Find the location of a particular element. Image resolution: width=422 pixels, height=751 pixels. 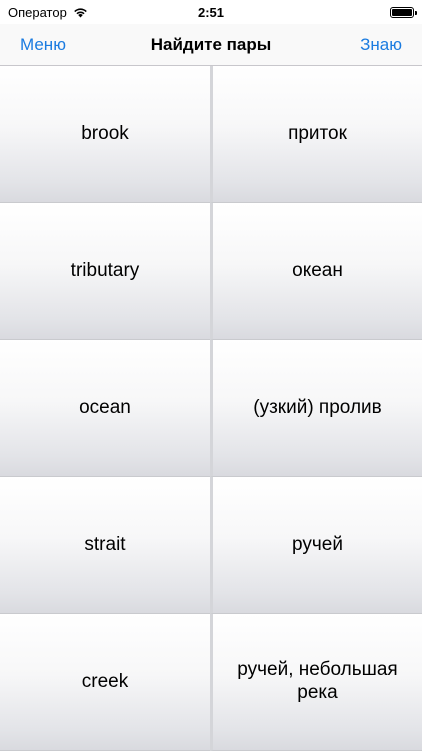

wifi-icon is located at coordinates (80, 12).